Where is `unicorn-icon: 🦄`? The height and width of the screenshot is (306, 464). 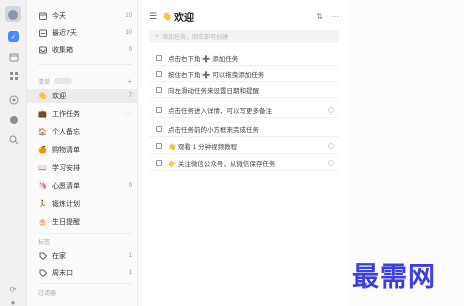
unicorn-icon: 🦄 is located at coordinates (42, 186).